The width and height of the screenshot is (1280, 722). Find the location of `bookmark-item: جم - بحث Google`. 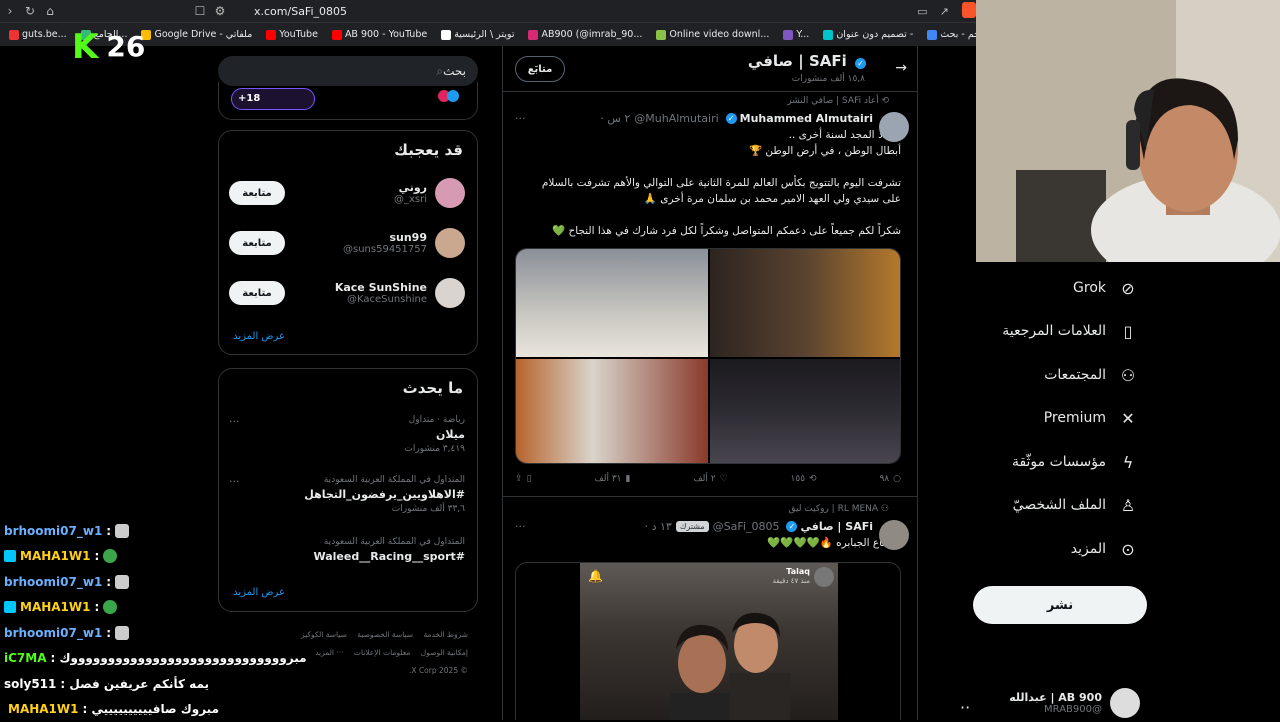

bookmark-item: جم - بحث Google is located at coordinates (949, 34).